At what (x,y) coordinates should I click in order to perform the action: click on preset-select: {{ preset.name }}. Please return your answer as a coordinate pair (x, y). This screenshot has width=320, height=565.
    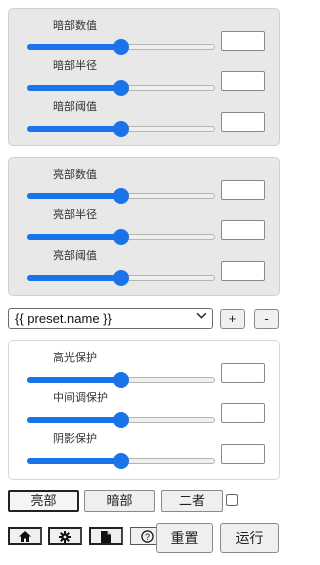
    Looking at the image, I should click on (110, 318).